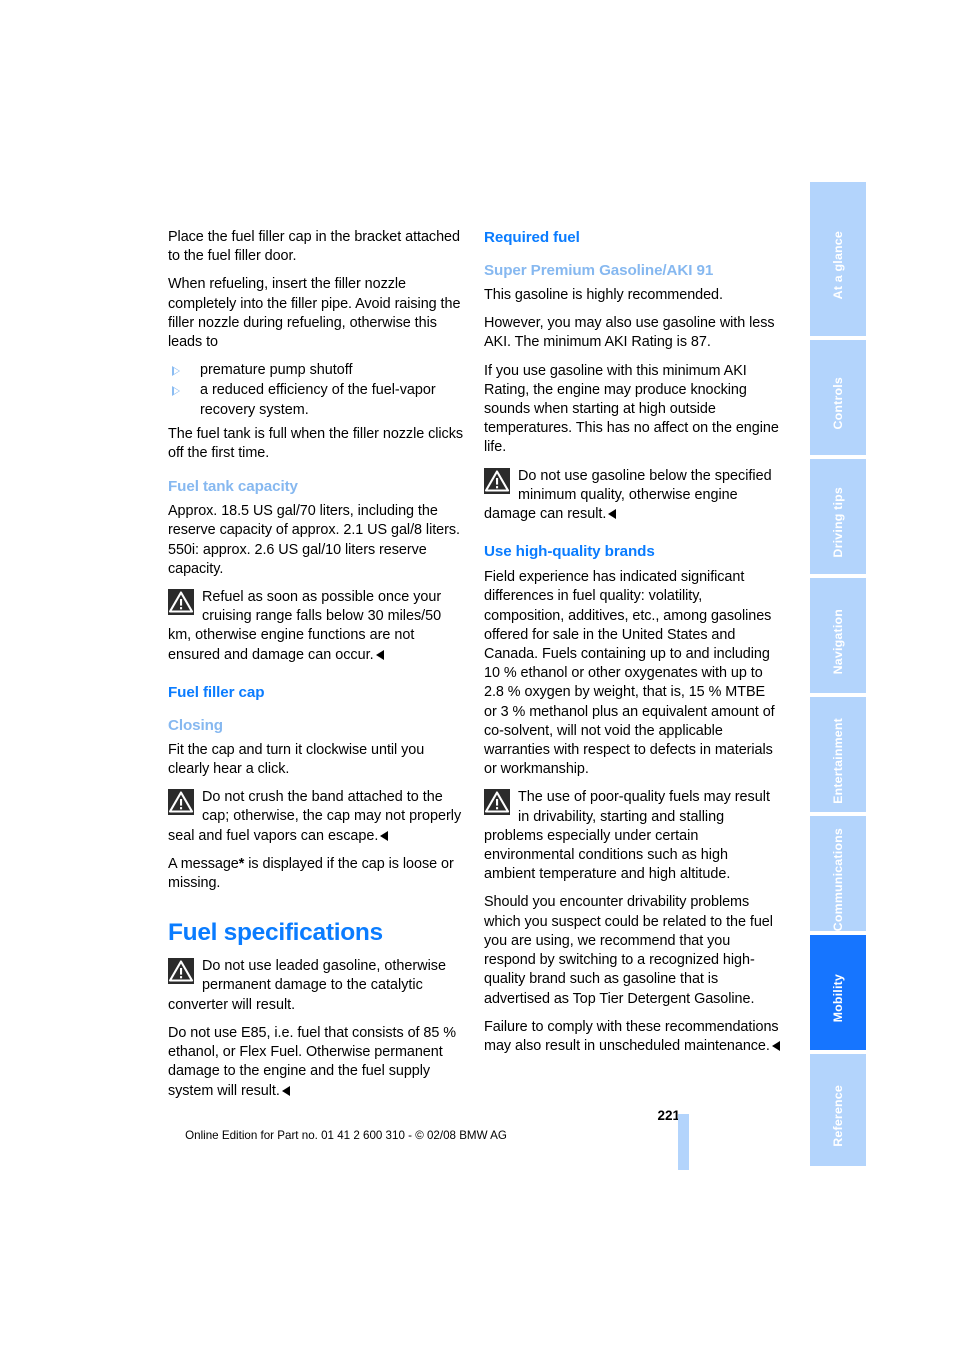 This screenshot has width=954, height=1350. What do you see at coordinates (276, 370) in the screenshot?
I see `list-item-label: premature pump shutoff` at bounding box center [276, 370].